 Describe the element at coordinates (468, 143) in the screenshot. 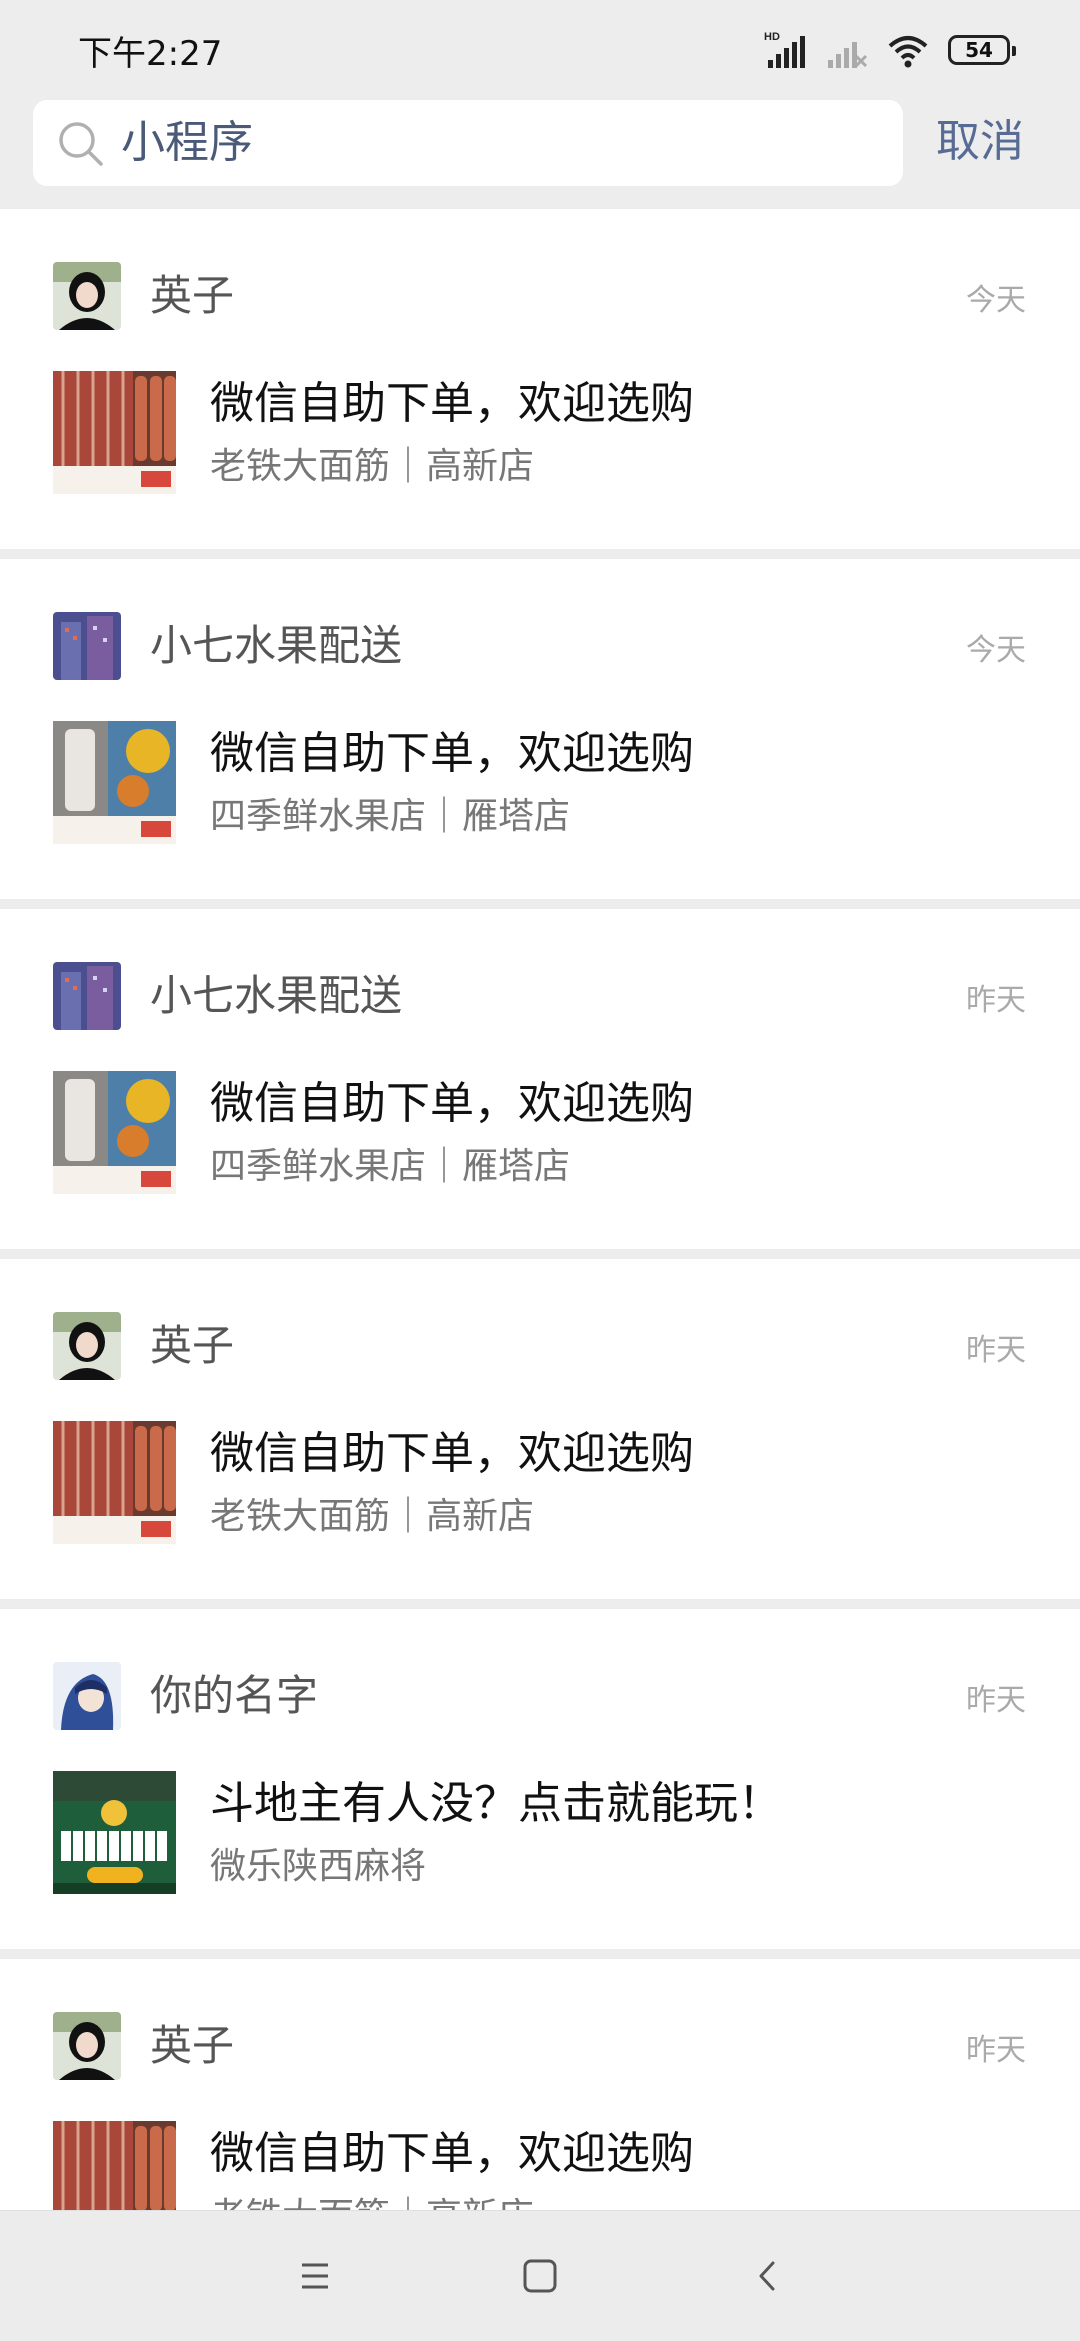

I see `search-input: 小程序` at that location.